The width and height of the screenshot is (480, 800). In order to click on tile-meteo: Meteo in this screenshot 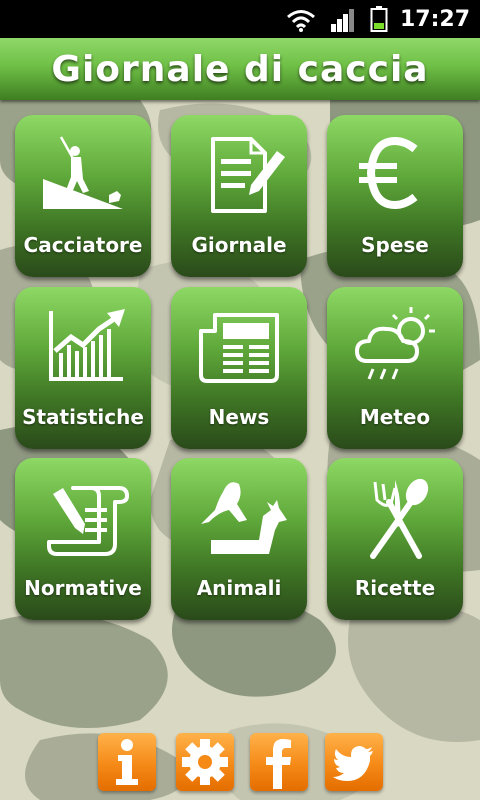, I will do `click(395, 368)`.